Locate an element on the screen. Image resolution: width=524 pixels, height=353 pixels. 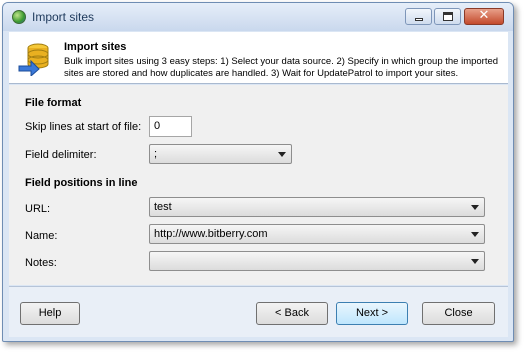
field-delimiter-label: Field delimiter: is located at coordinates (61, 155).